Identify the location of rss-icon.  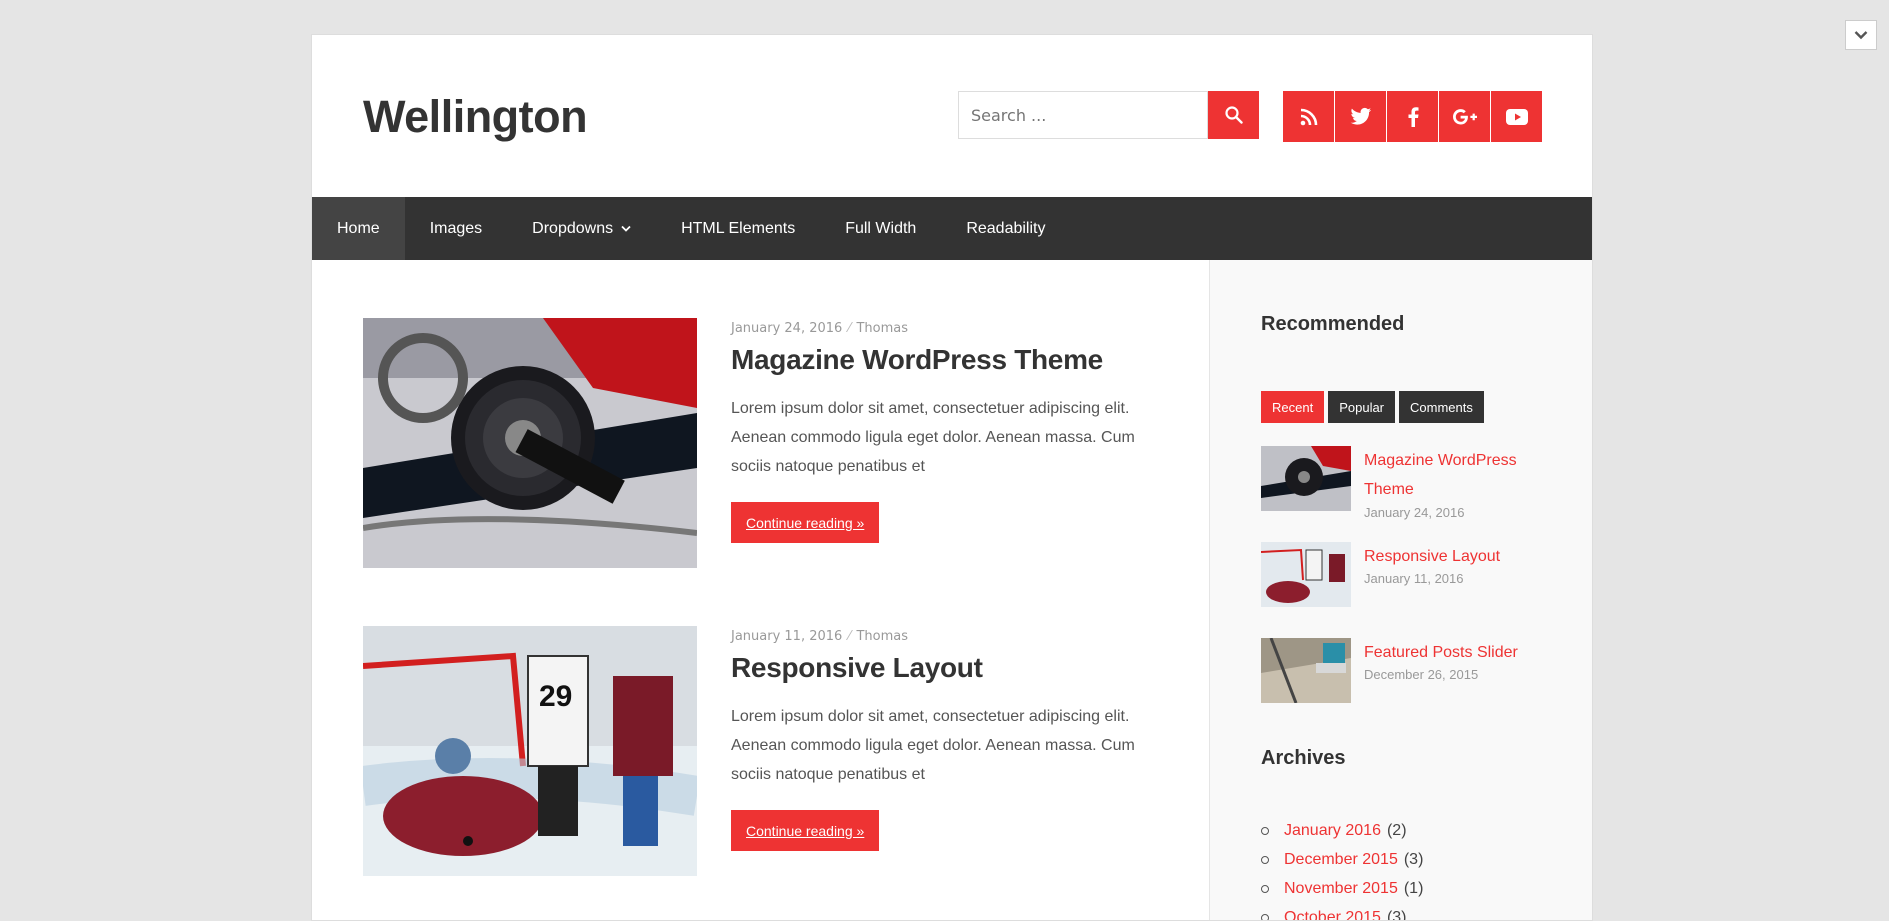
(1308, 116).